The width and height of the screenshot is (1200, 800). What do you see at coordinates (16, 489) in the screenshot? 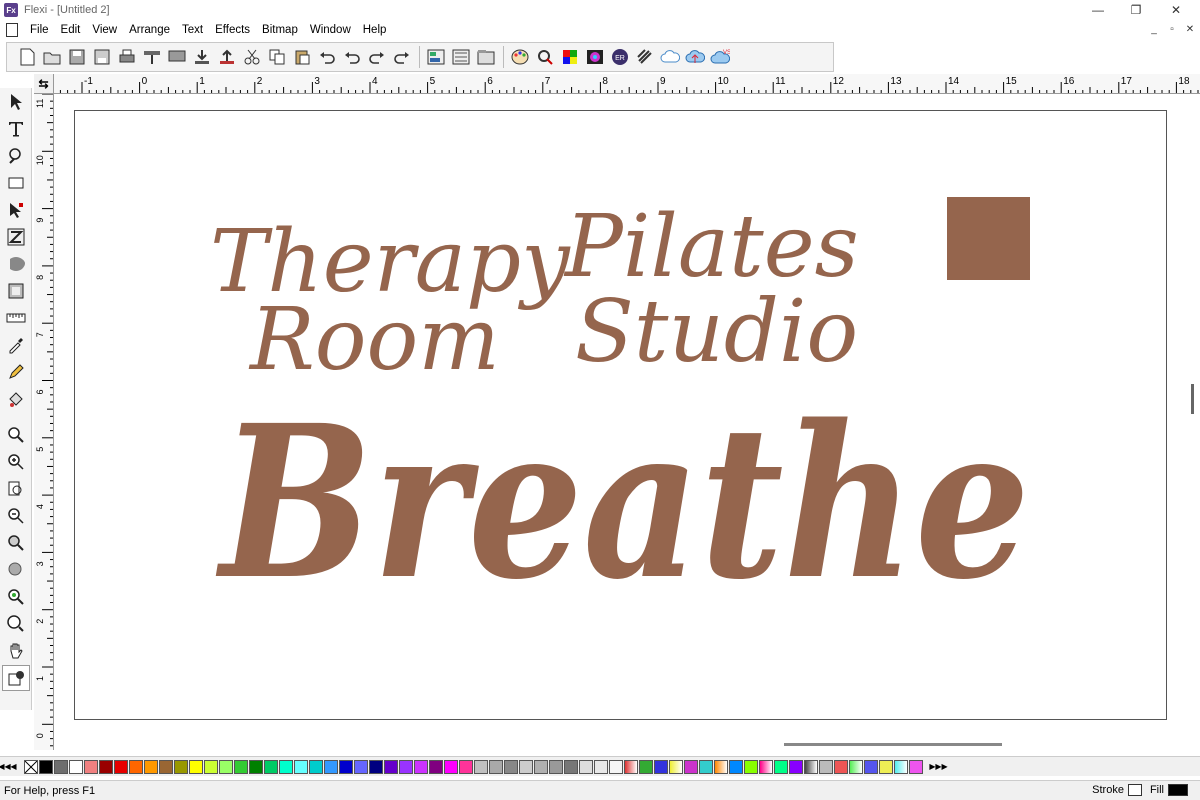
I see `zoom-page-icon` at bounding box center [16, 489].